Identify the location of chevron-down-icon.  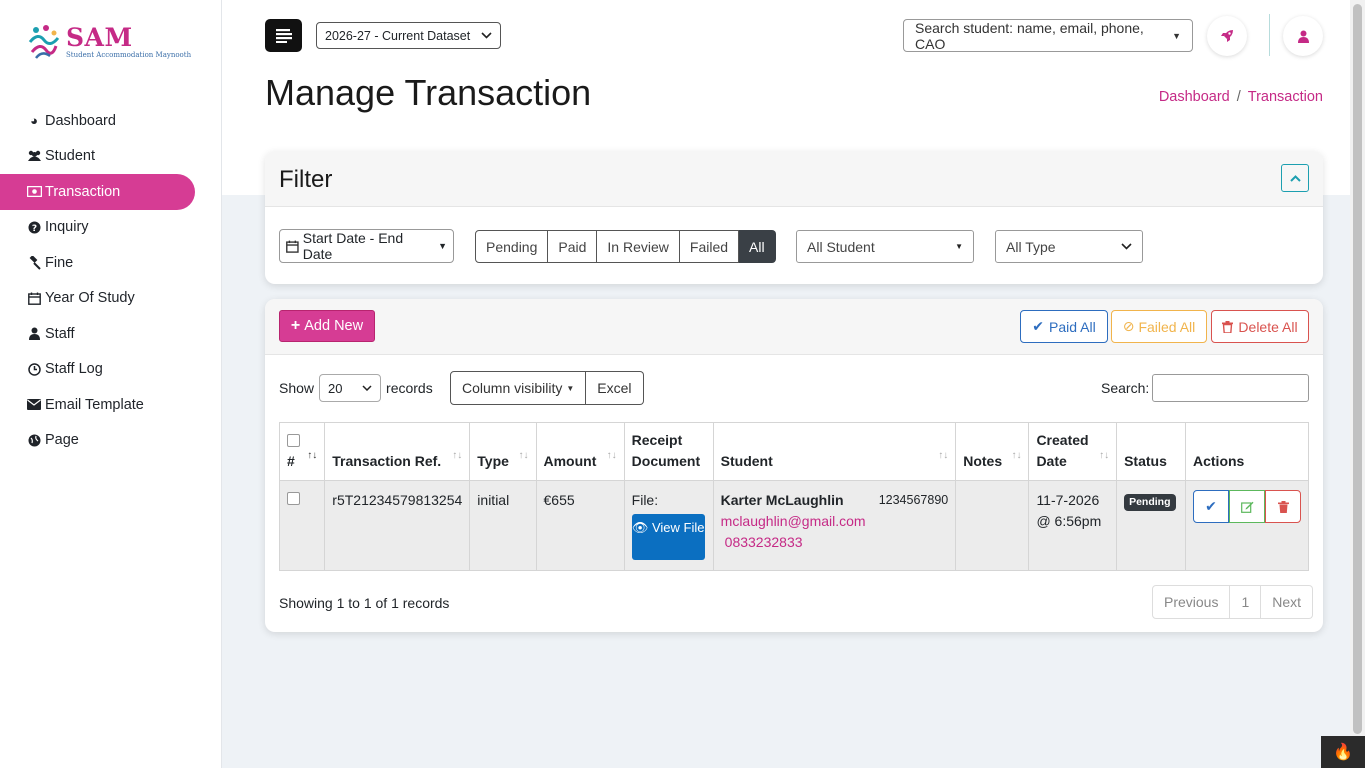
(1126, 246).